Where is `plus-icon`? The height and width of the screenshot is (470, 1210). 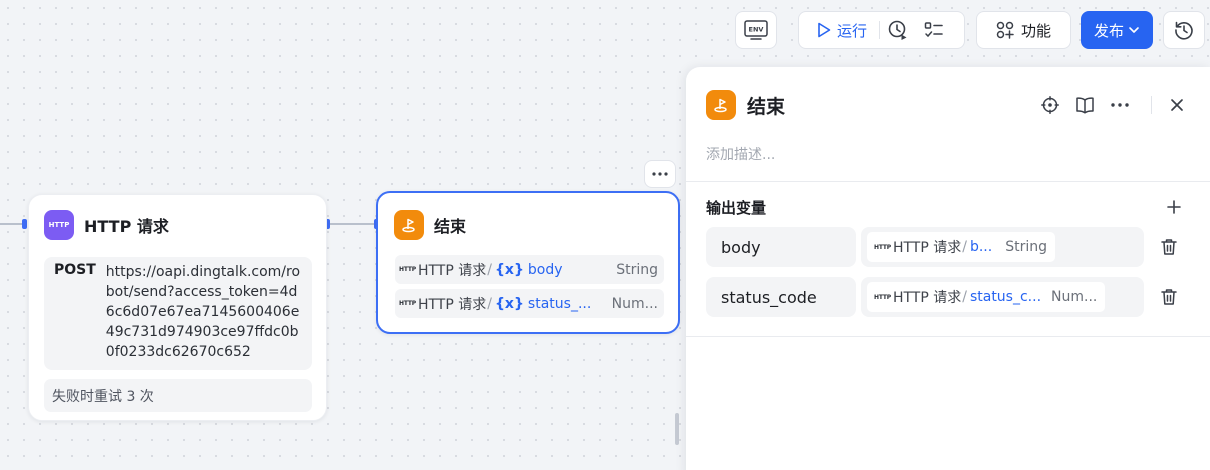 plus-icon is located at coordinates (1174, 207).